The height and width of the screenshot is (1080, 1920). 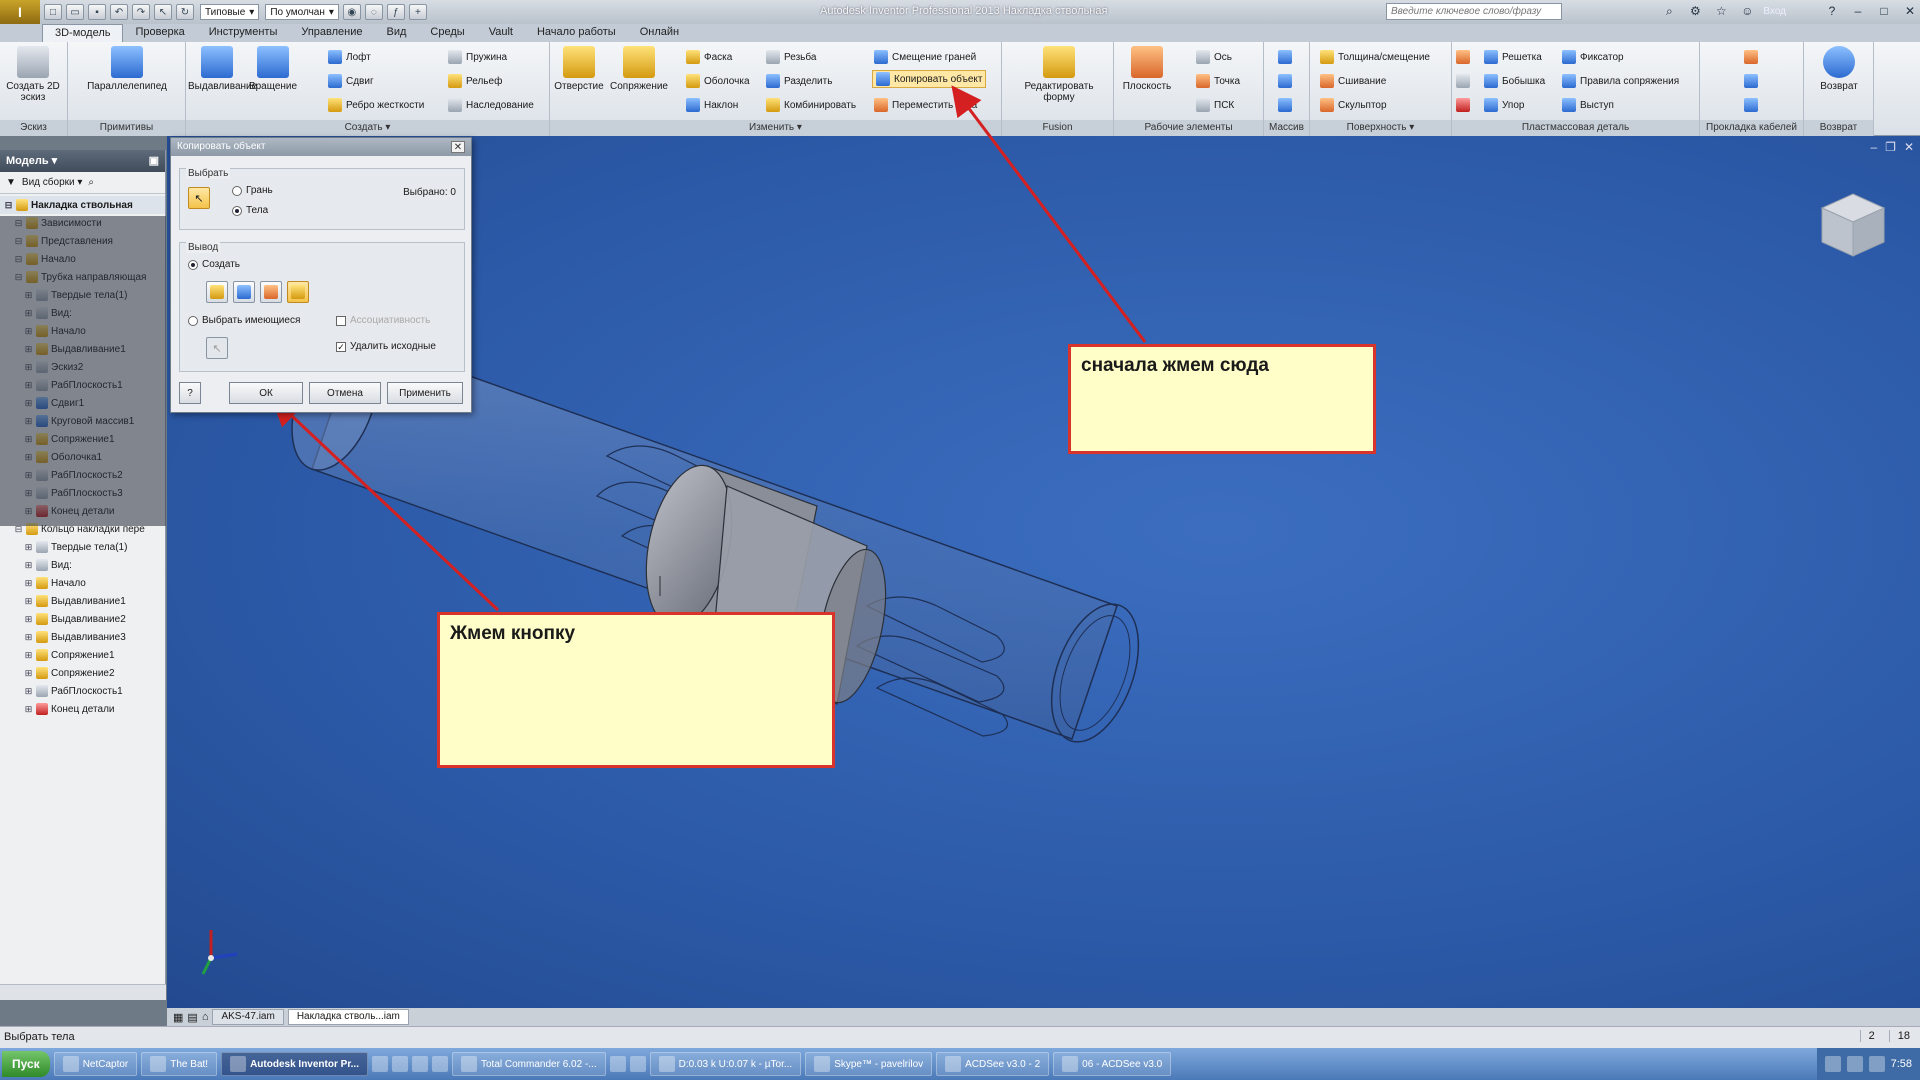 I want to click on word-icon, so click(x=420, y=1064).